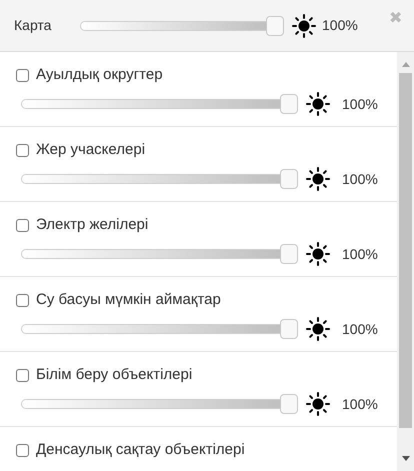 The image size is (414, 471). Describe the element at coordinates (406, 64) in the screenshot. I see `scroll-up-icon` at that location.